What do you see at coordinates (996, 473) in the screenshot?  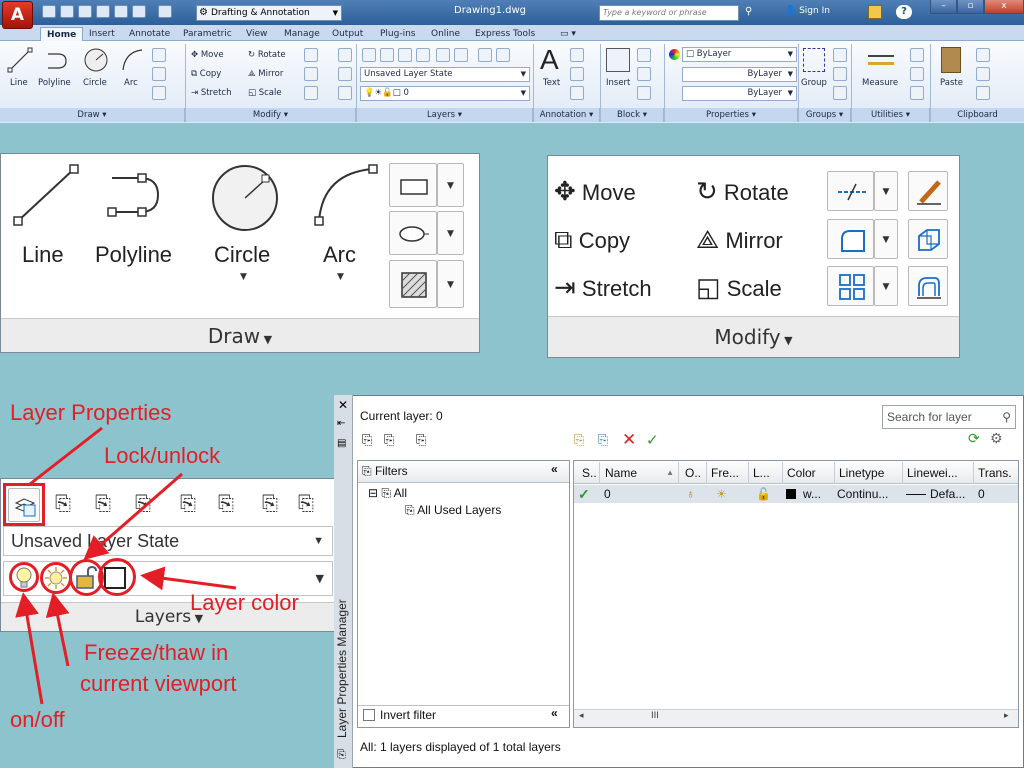 I see `column-transparency: Trans.` at bounding box center [996, 473].